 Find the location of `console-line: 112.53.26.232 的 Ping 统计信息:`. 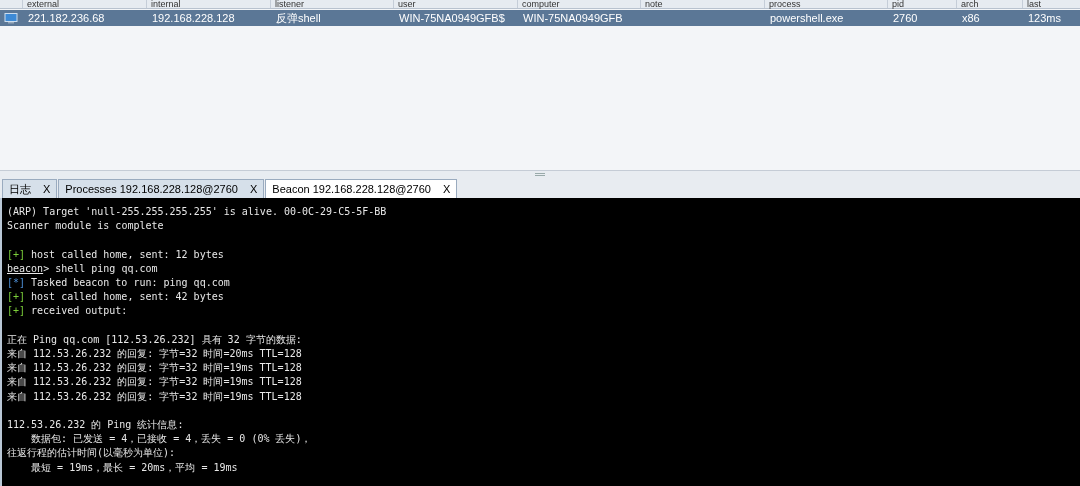

console-line: 112.53.26.232 的 Ping 统计信息: is located at coordinates (95, 425).